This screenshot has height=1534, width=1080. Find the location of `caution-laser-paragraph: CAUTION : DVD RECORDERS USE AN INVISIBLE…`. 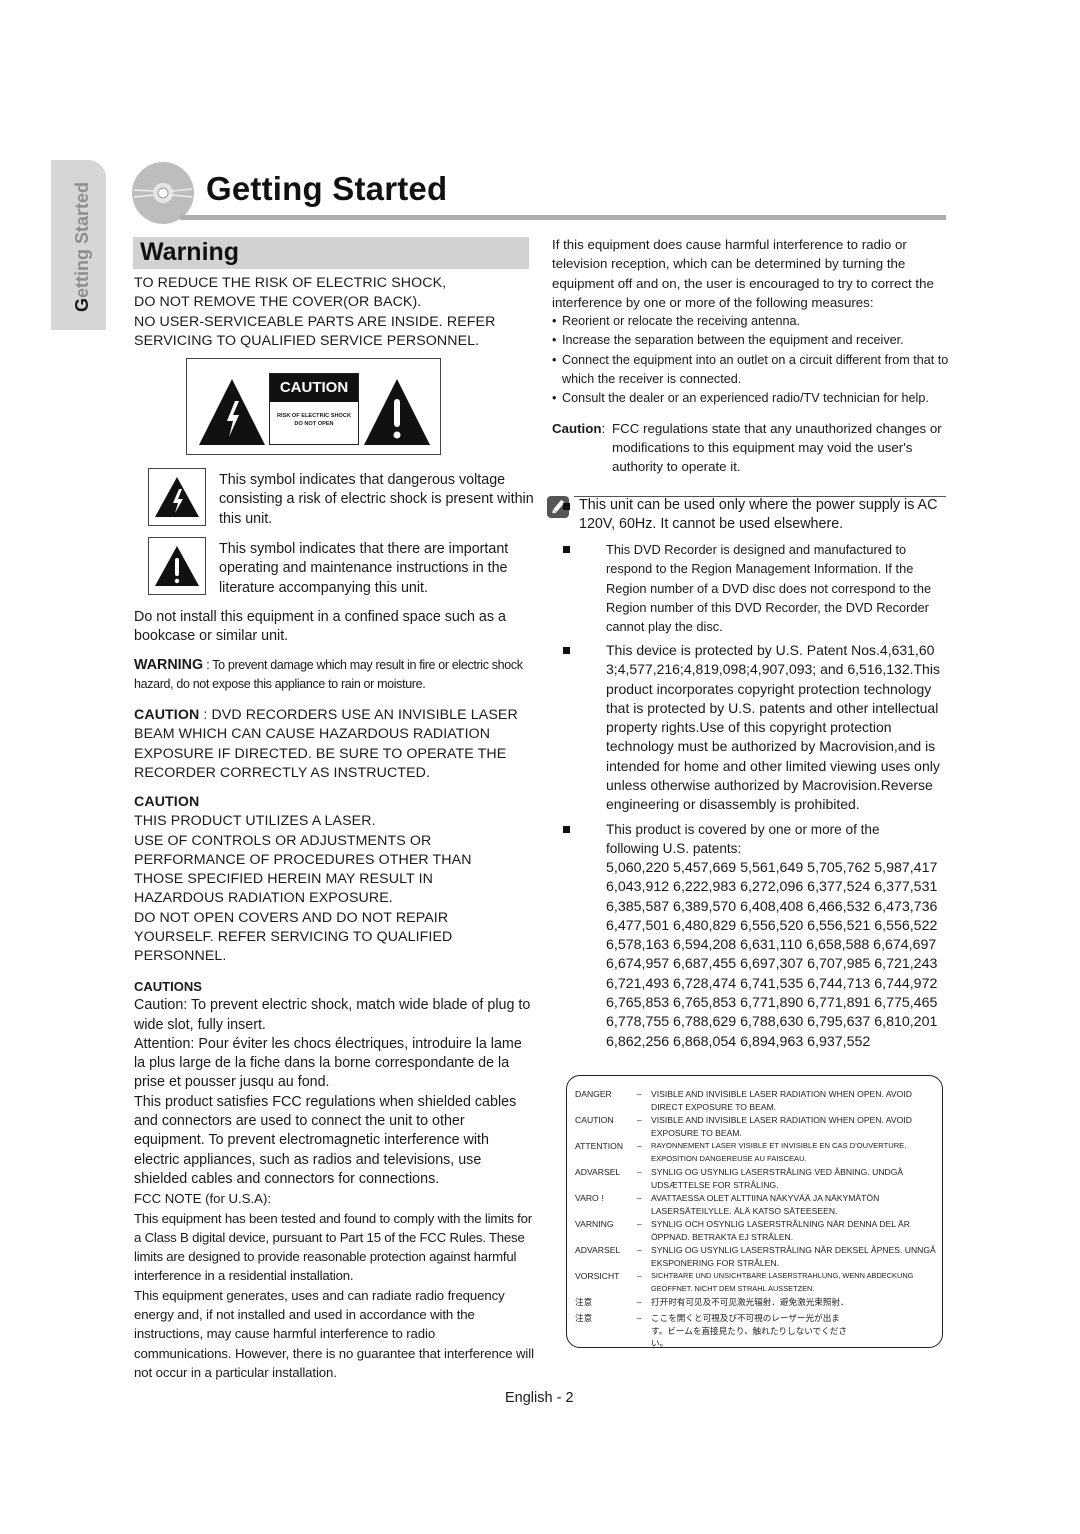

caution-laser-paragraph: CAUTION : DVD RECORDERS USE AN INVISIBLE… is located at coordinates (334, 744).